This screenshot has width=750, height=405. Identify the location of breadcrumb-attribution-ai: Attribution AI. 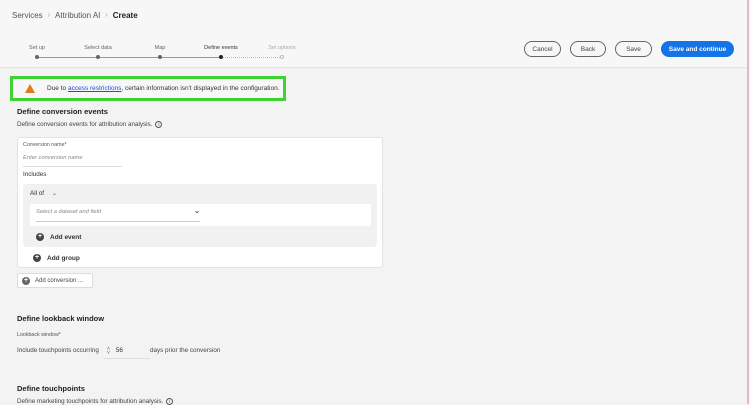
(77, 15).